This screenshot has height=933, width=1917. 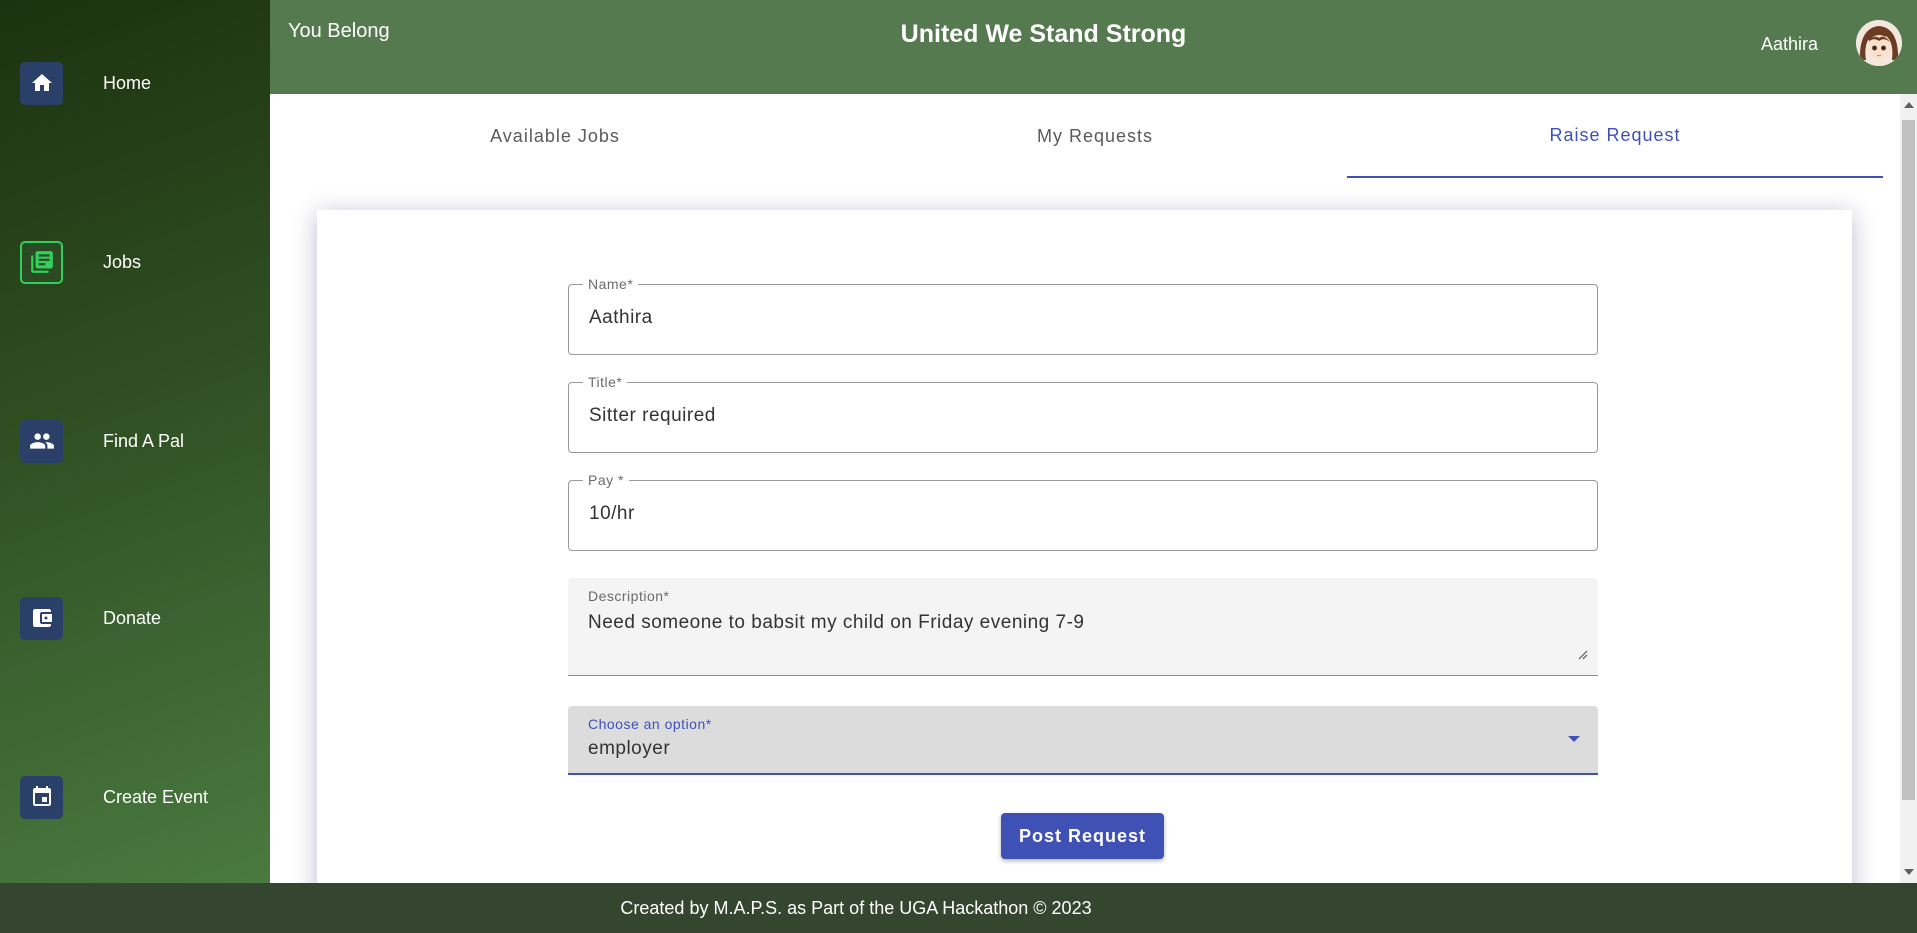 I want to click on post-request-button: Post Request, so click(x=1082, y=836).